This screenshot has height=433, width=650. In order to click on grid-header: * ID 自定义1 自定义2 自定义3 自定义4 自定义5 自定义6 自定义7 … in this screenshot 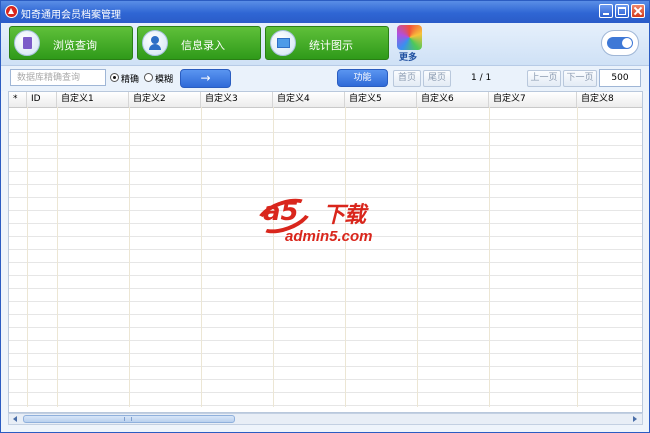, I will do `click(325, 100)`.